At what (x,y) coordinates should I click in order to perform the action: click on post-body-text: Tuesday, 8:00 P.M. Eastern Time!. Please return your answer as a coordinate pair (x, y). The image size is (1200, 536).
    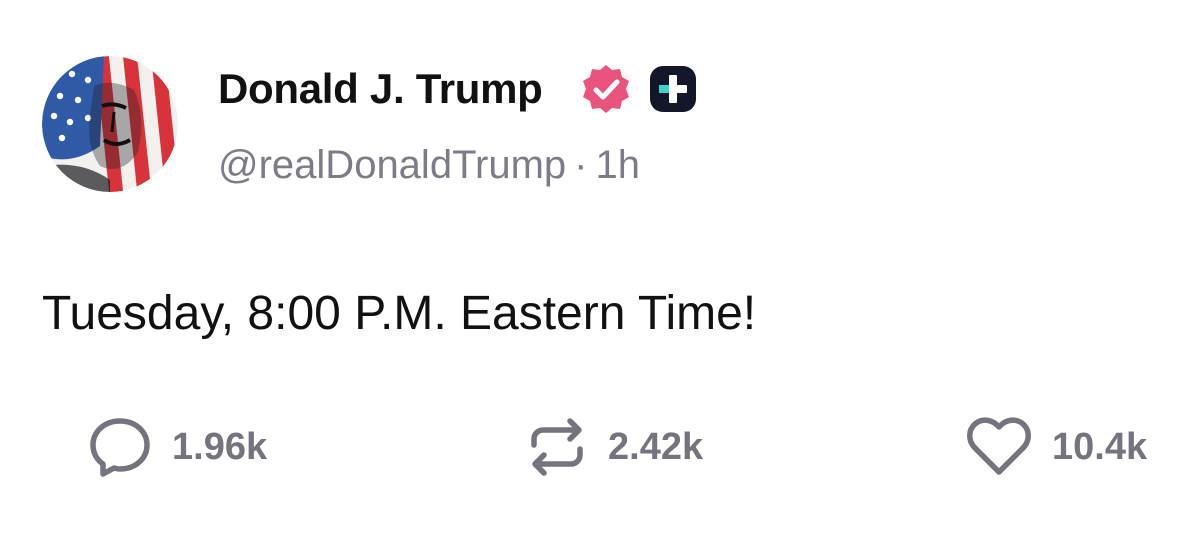
    Looking at the image, I should click on (399, 313).